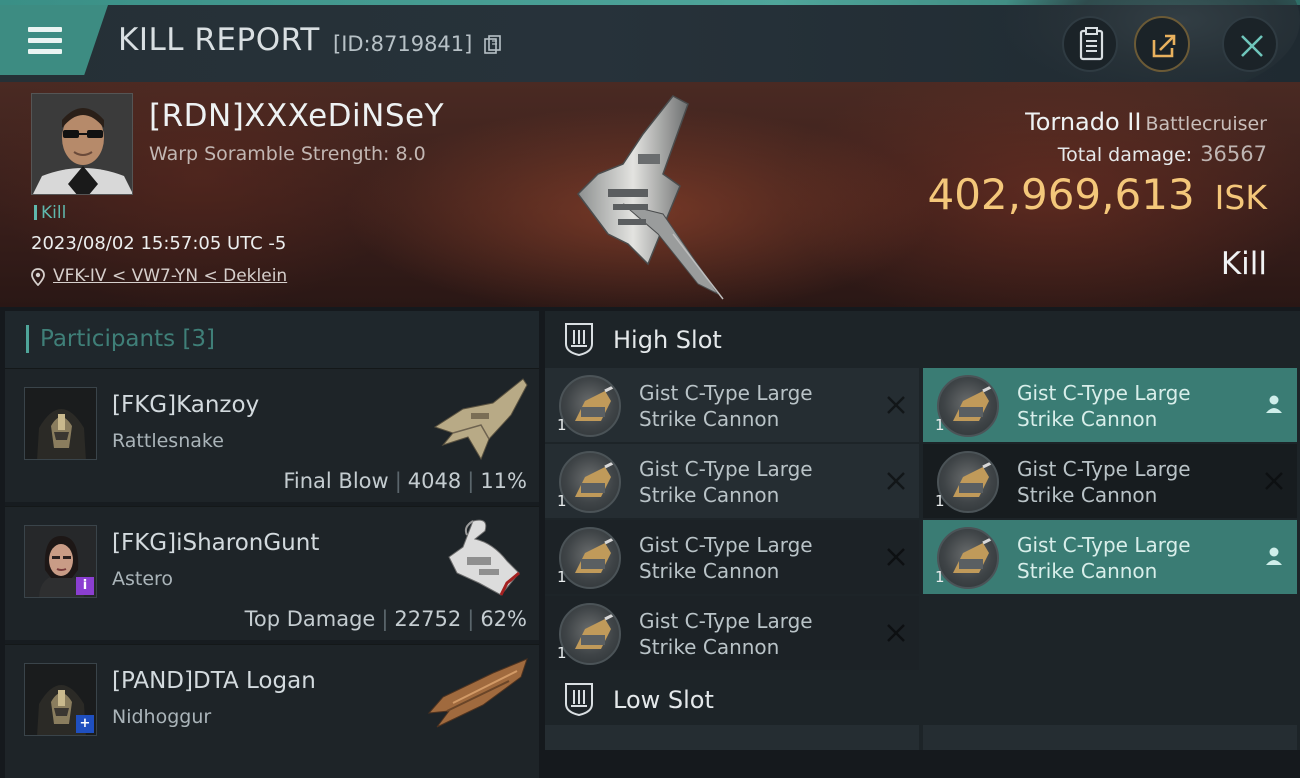  I want to click on participant-ship: Nidhoggur, so click(162, 717).